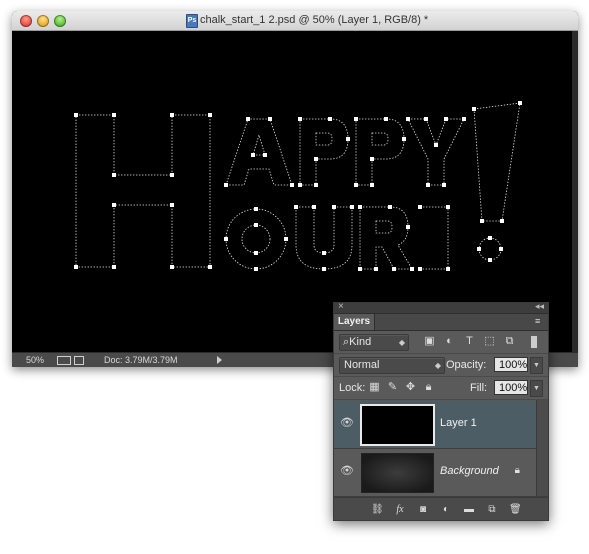 This screenshot has height=554, width=589. I want to click on zoom-level: 50%, so click(35, 360).